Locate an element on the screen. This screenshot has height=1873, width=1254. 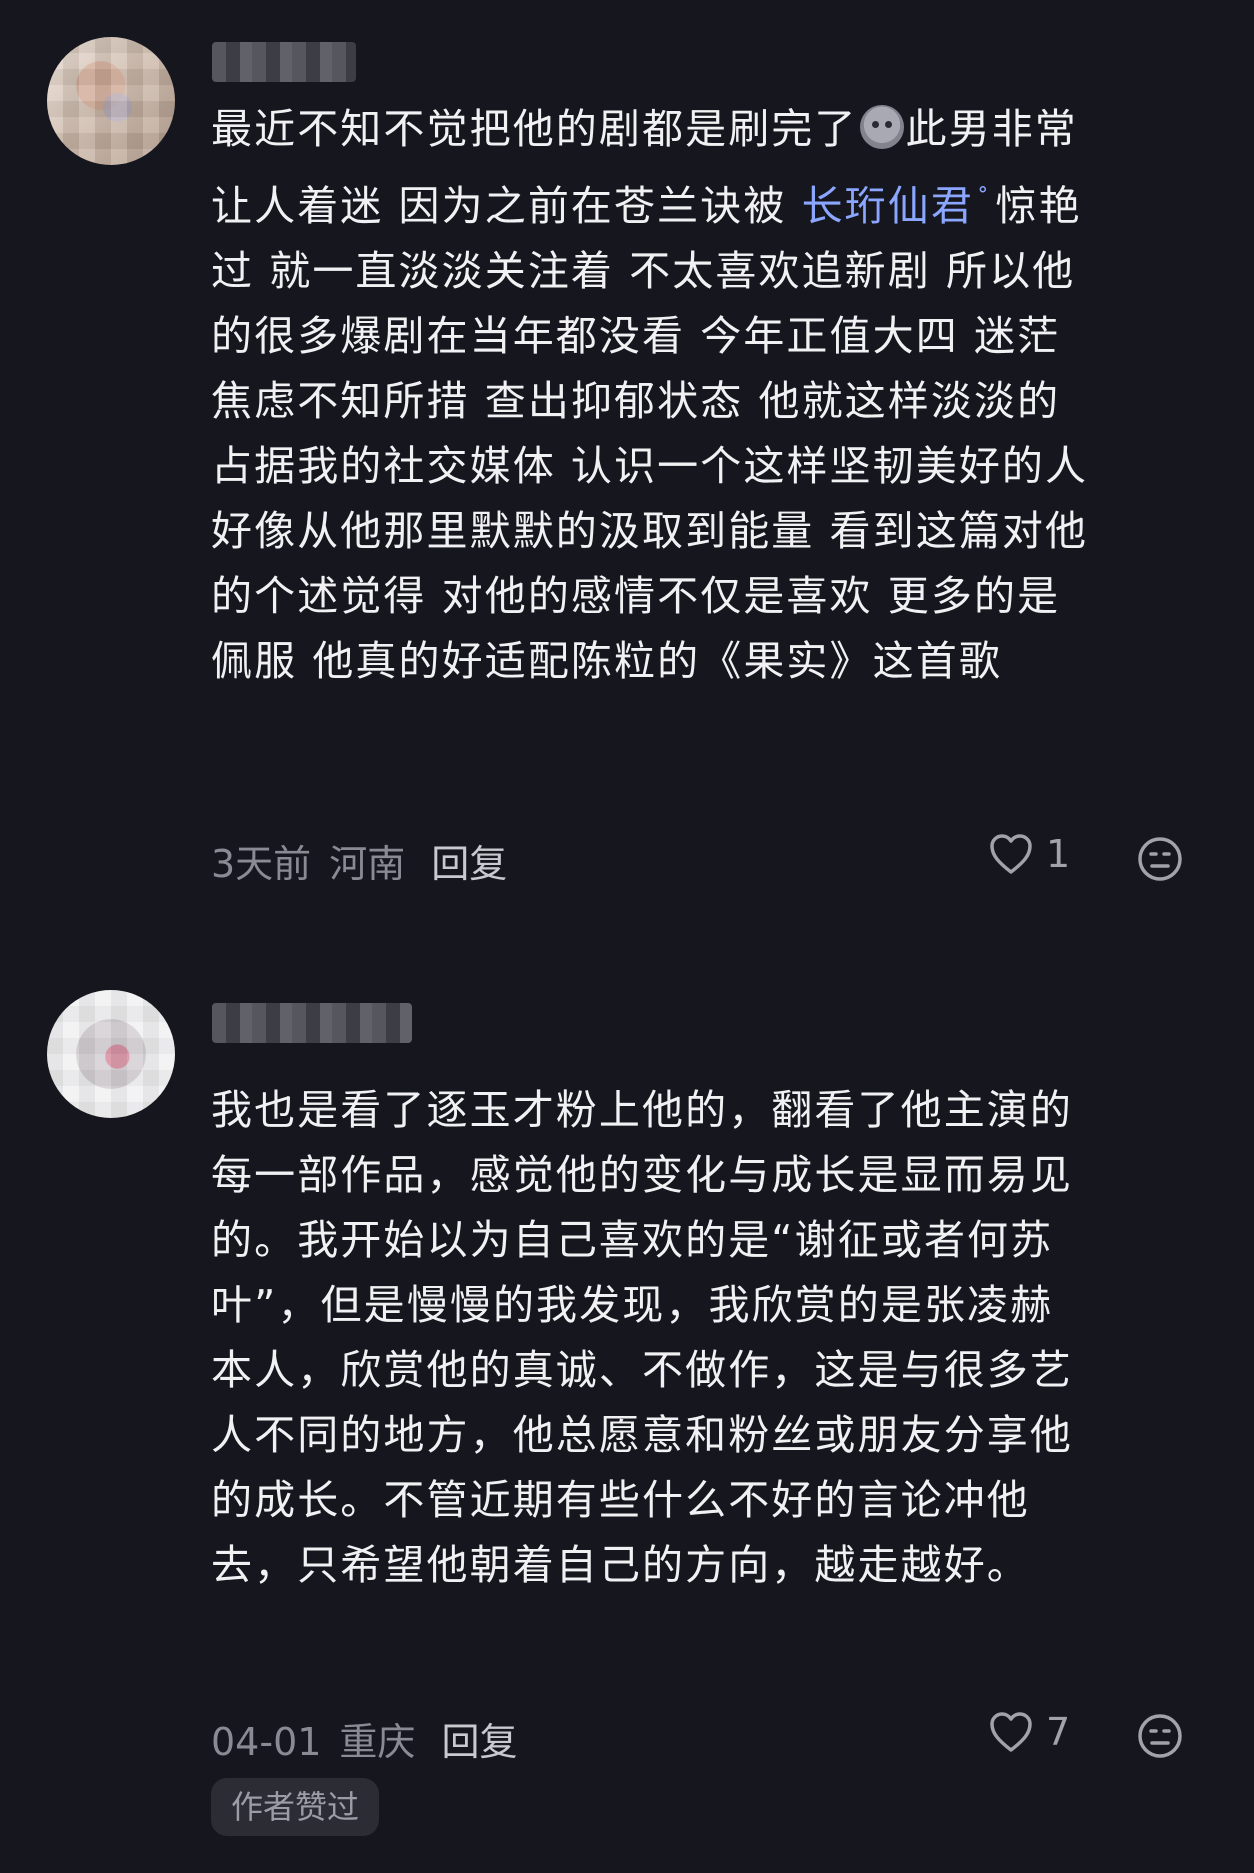
comment-text-line: 的个述觉得 对他的感情不仅是喜欢 更多的是 is located at coordinates (636, 596).